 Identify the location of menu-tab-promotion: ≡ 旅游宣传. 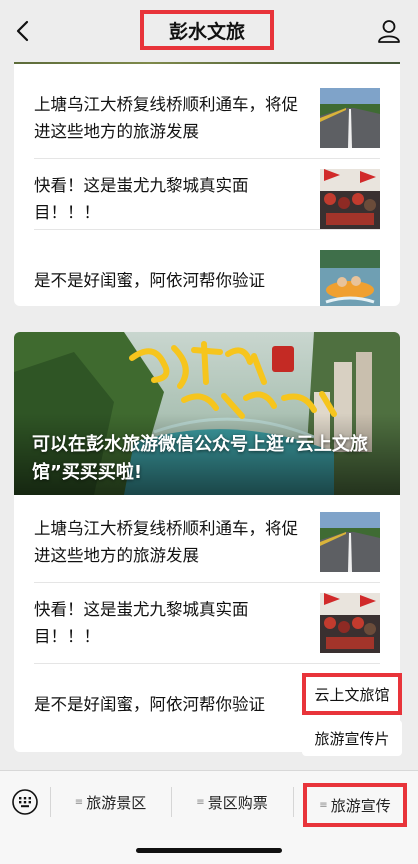
(355, 805).